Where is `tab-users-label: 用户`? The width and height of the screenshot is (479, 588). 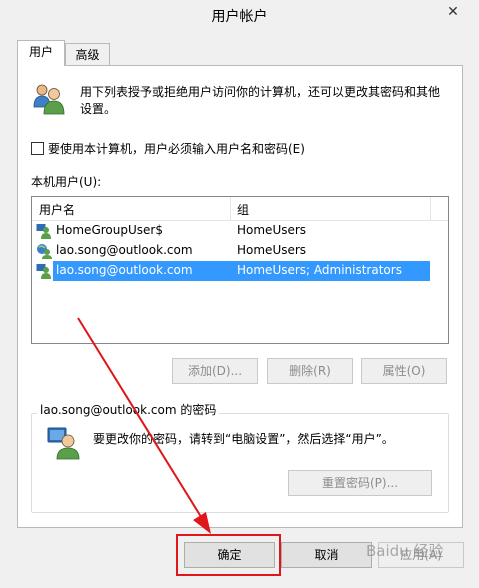 tab-users-label: 用户 is located at coordinates (40, 52).